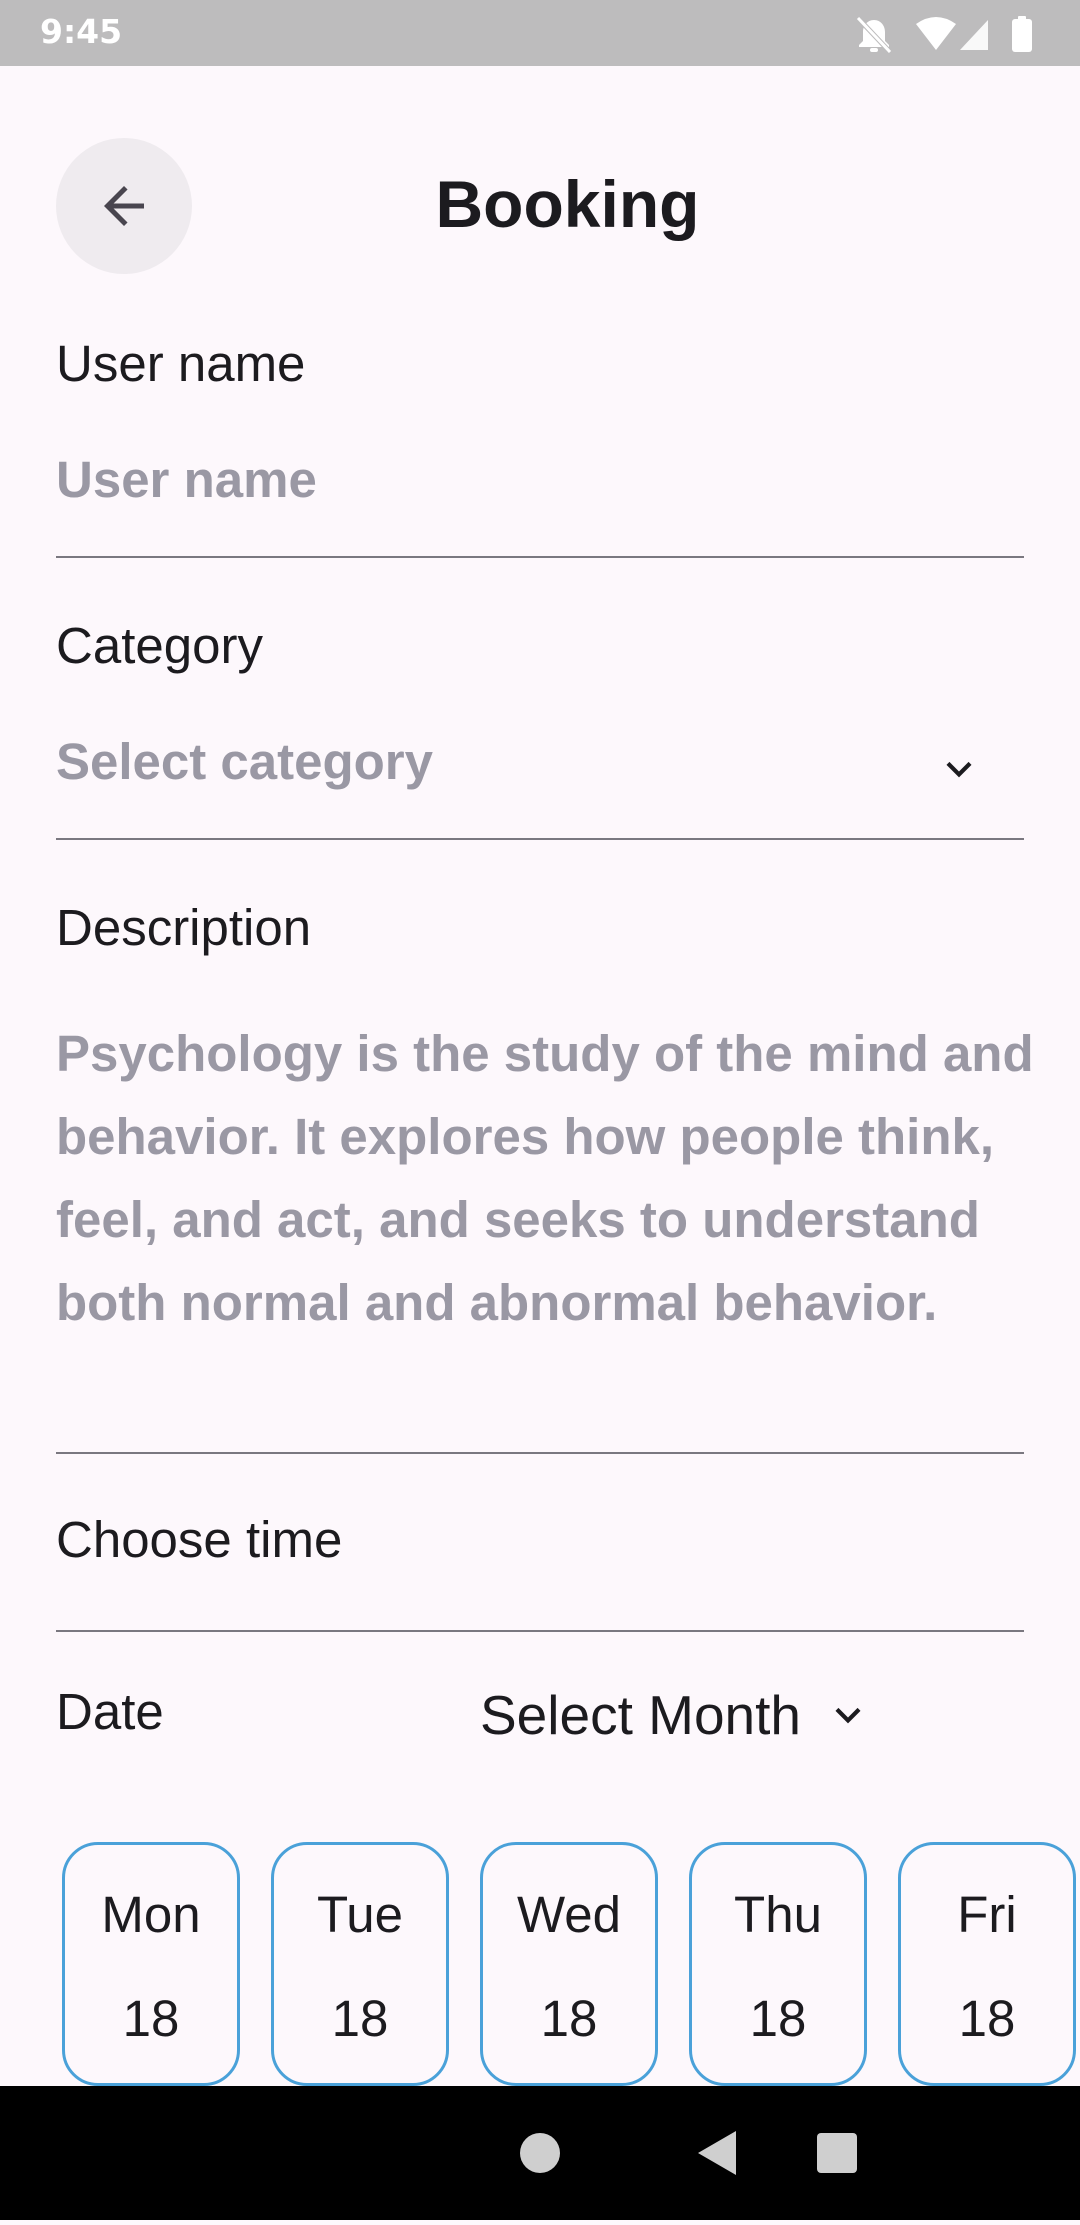 The height and width of the screenshot is (2225, 1080). What do you see at coordinates (159, 645) in the screenshot?
I see `category-label: Category` at bounding box center [159, 645].